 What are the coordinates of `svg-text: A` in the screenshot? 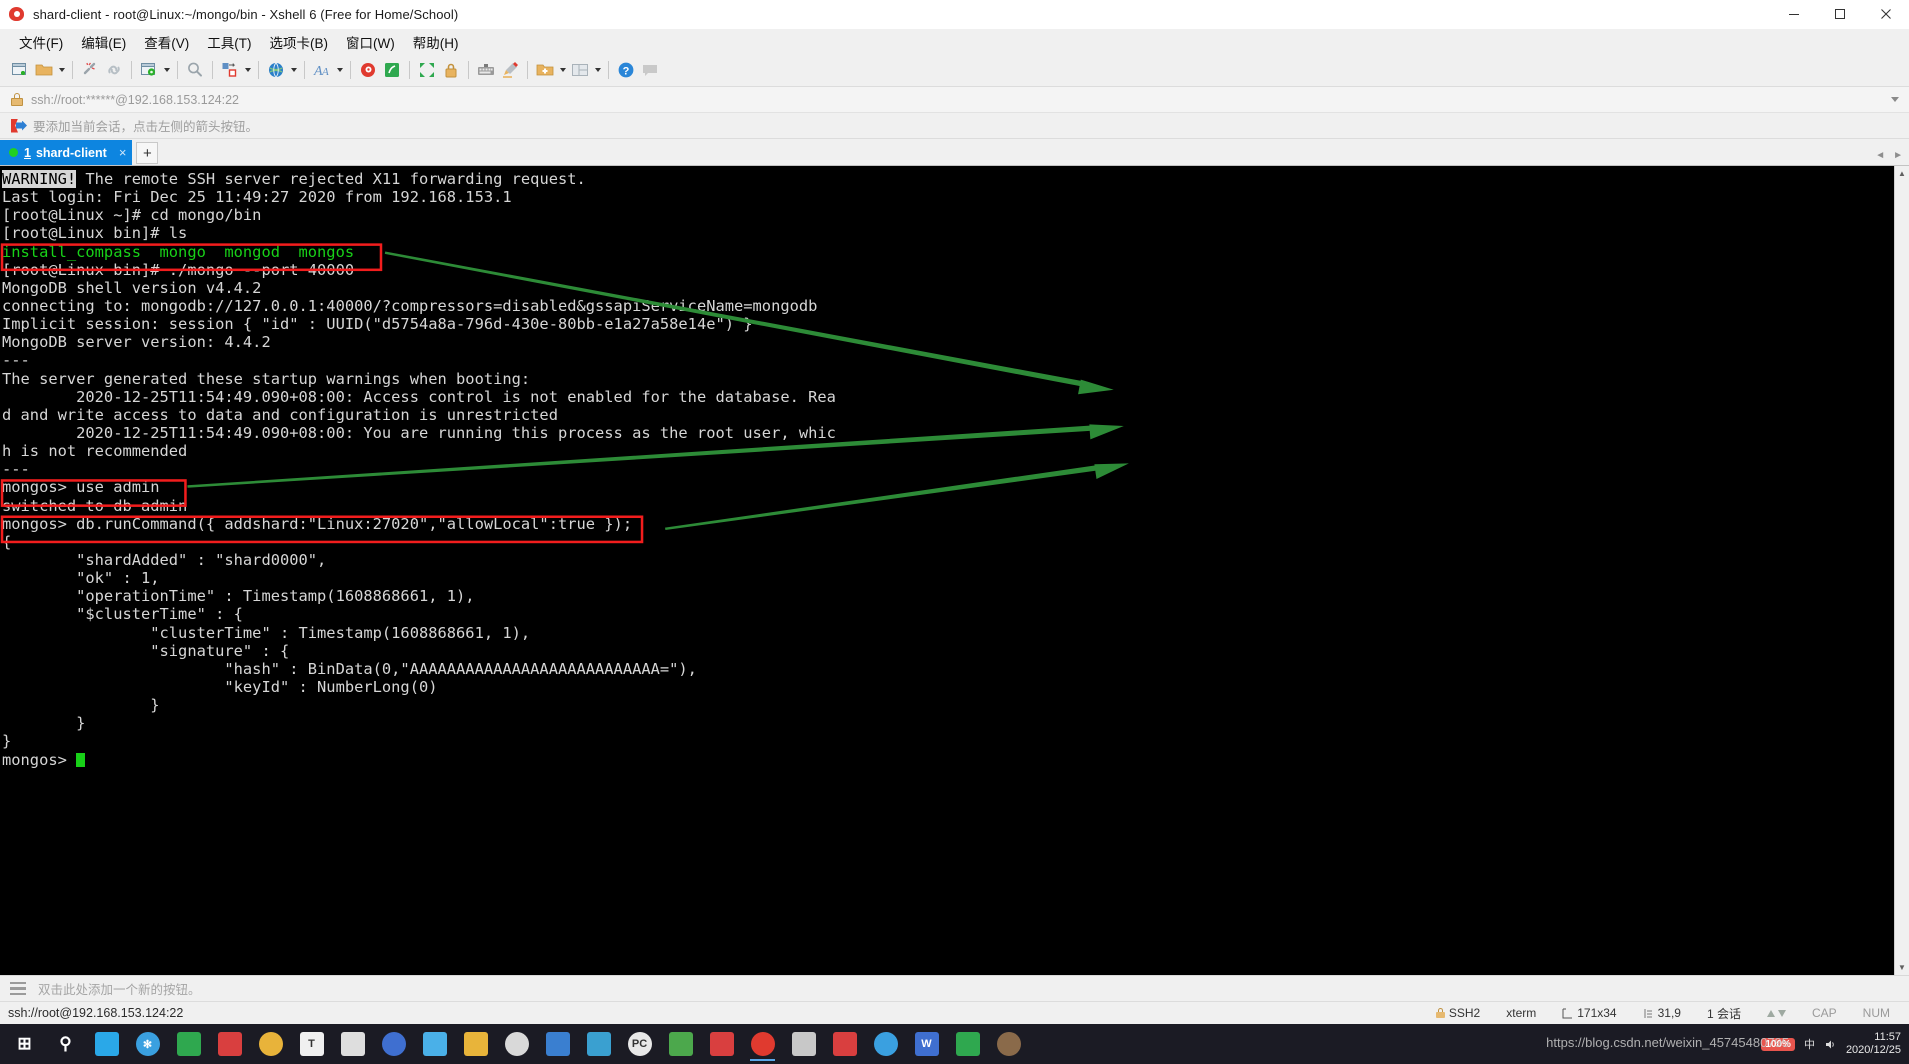 It's located at (325, 72).